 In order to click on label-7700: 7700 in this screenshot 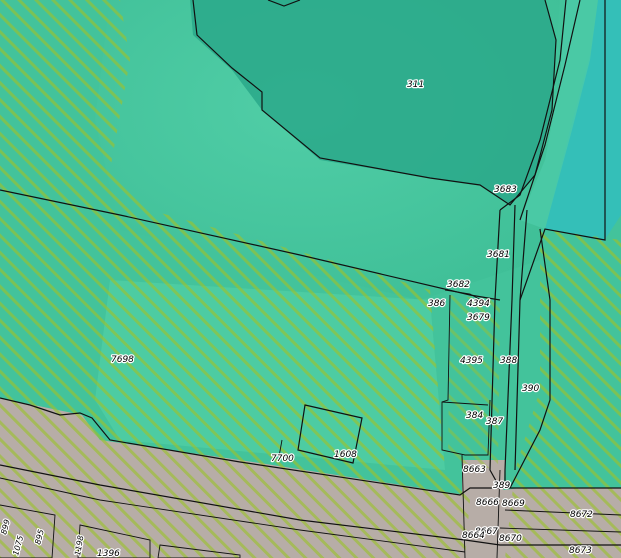, I will do `click(283, 459)`.